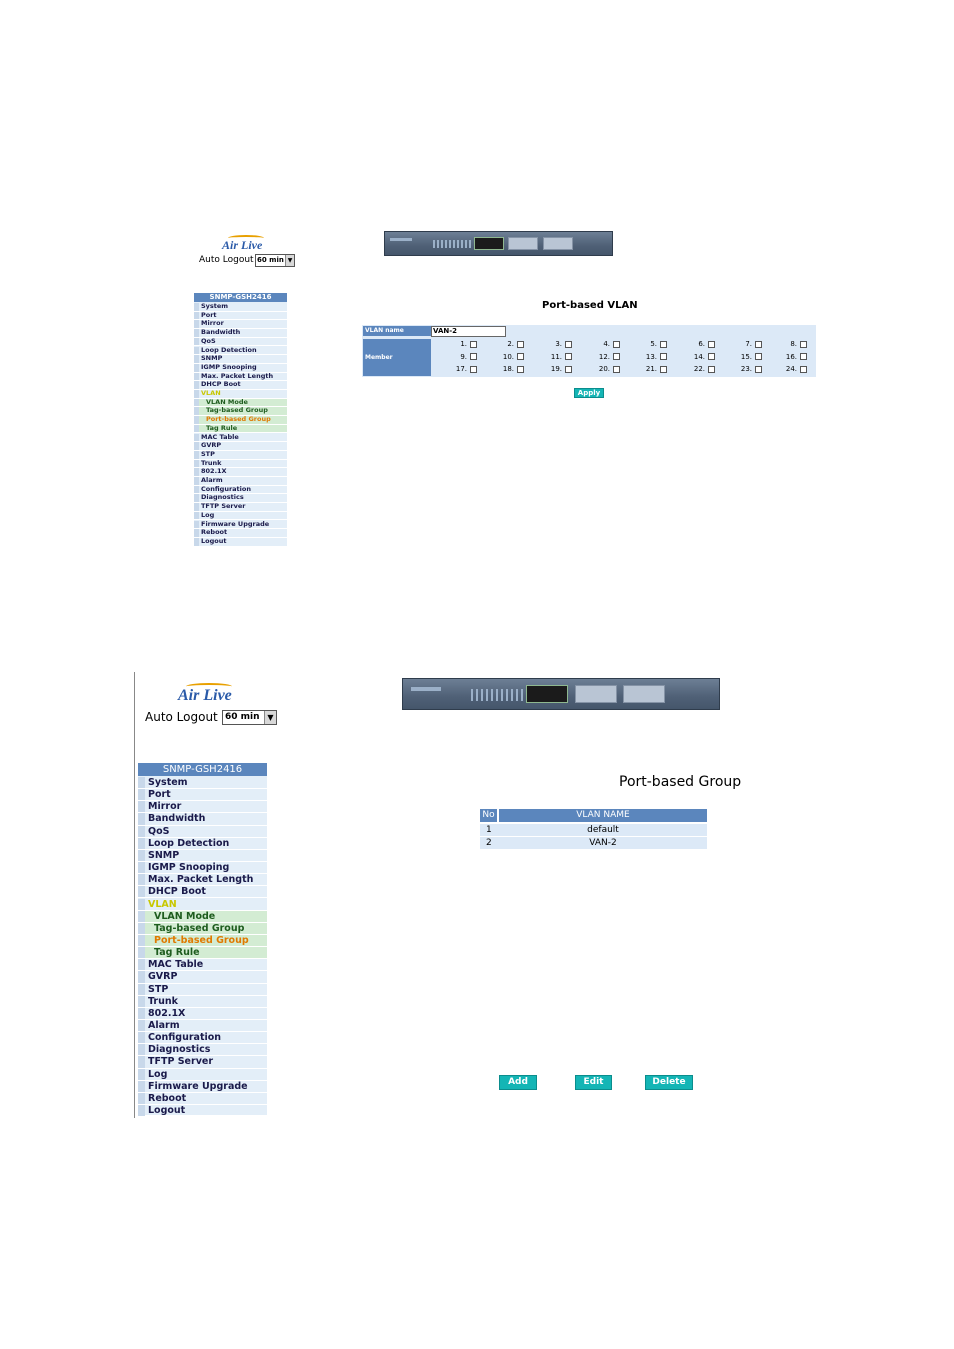  What do you see at coordinates (457, 357) in the screenshot?
I see `port-checkbox-9: 9.` at bounding box center [457, 357].